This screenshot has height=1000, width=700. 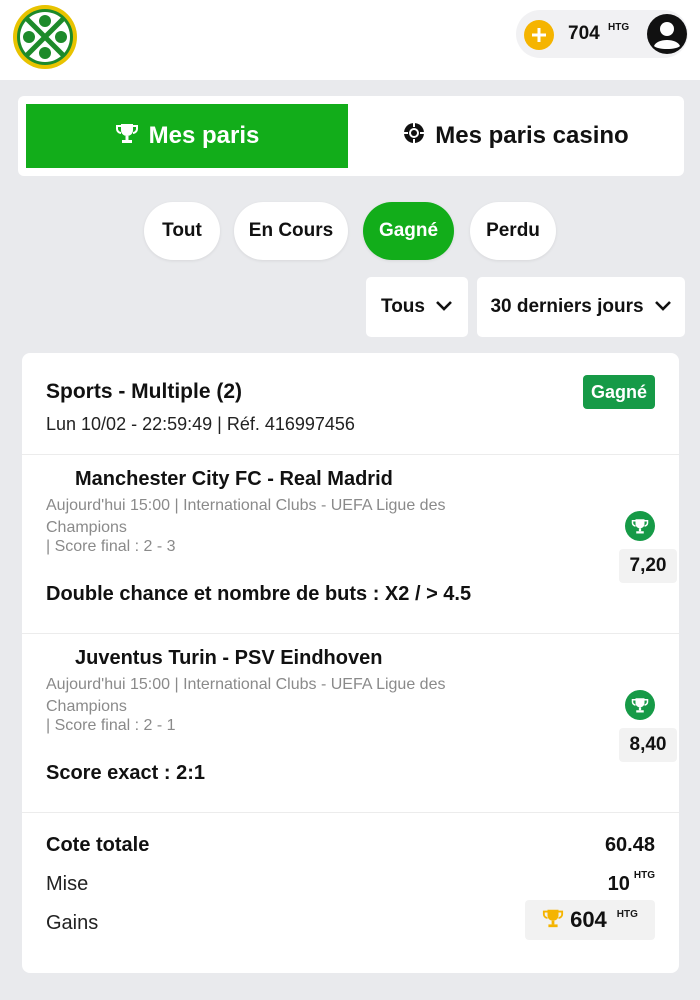 What do you see at coordinates (351, 136) in the screenshot?
I see `bets-tabs: Mes paris Mes paris casino` at bounding box center [351, 136].